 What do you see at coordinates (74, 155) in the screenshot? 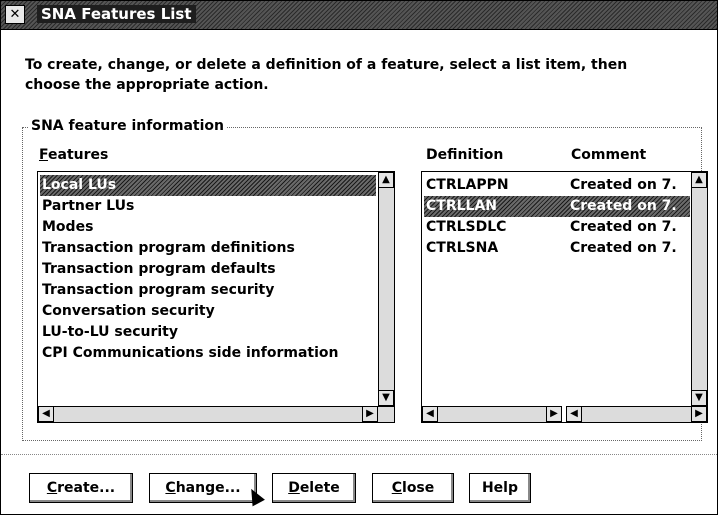
I see `features-header: Features` at bounding box center [74, 155].